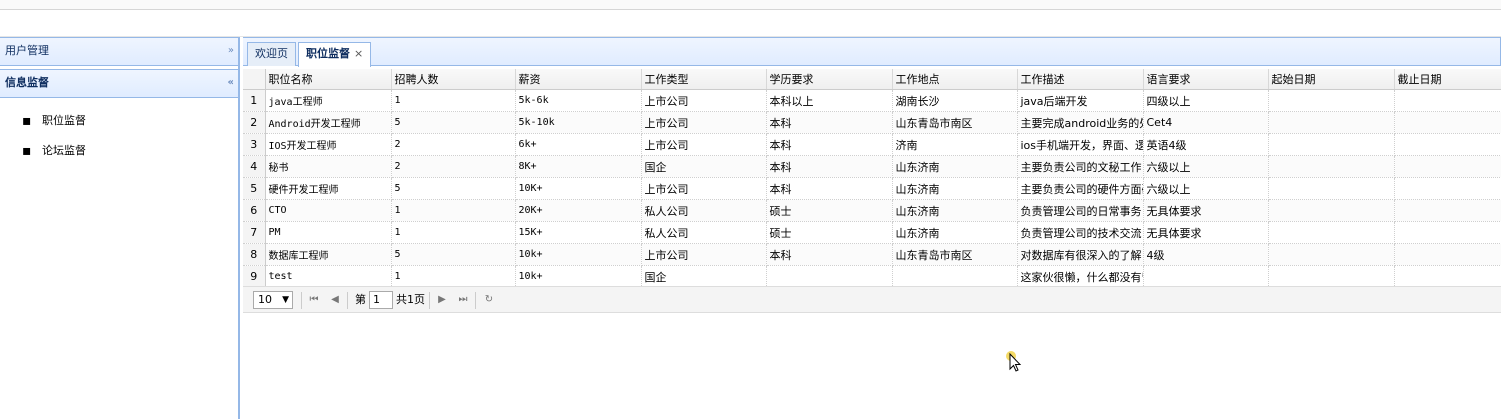  What do you see at coordinates (358, 53) in the screenshot?
I see `close-icon: ×` at bounding box center [358, 53].